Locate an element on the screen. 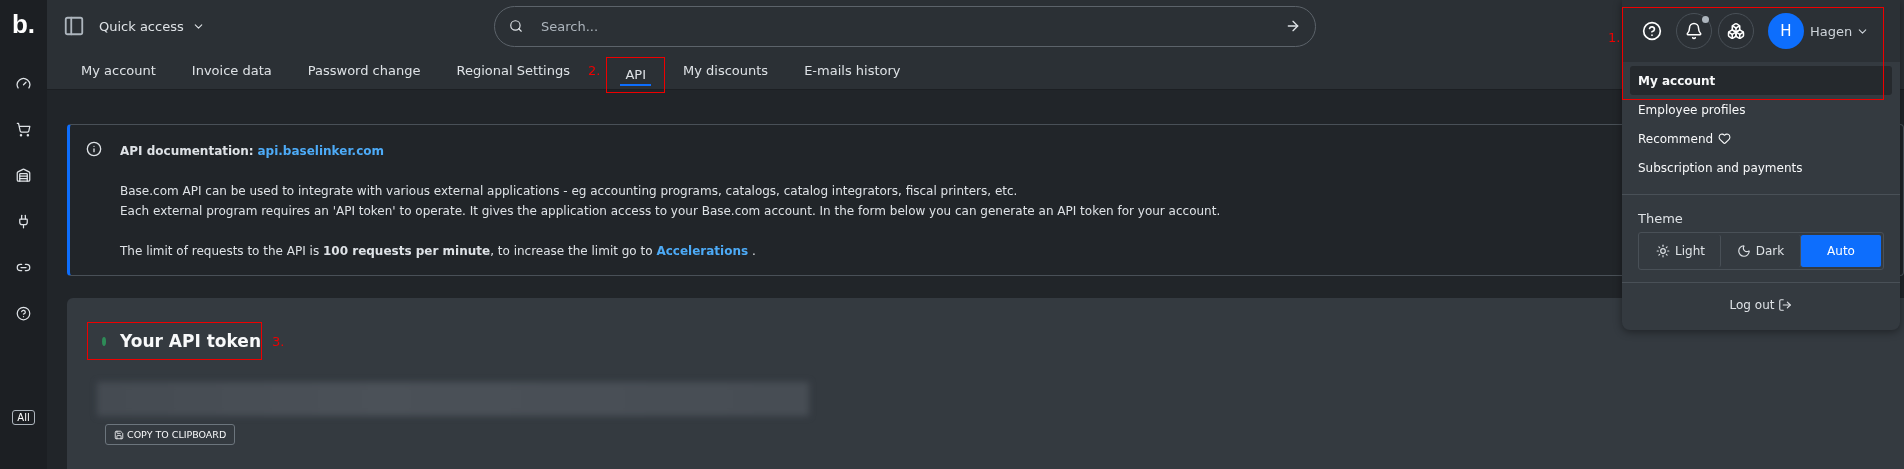 This screenshot has width=1904, height=469. bell-icon is located at coordinates (1694, 31).